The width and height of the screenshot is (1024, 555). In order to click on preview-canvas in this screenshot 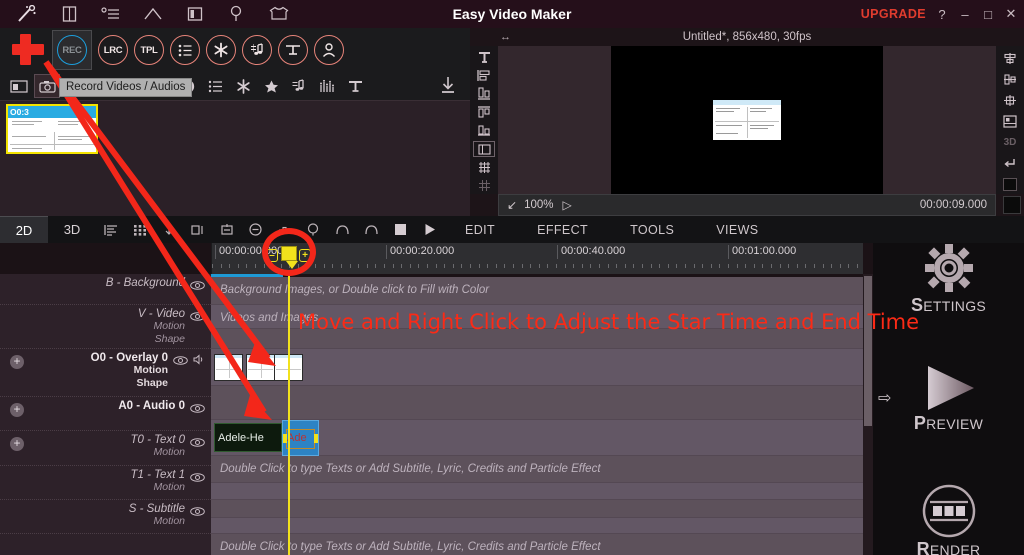, I will do `click(747, 120)`.